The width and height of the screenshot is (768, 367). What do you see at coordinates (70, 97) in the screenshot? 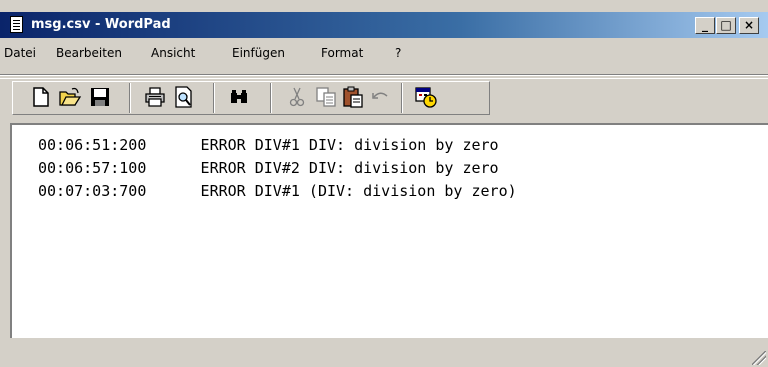
I see `open-folder-icon` at bounding box center [70, 97].